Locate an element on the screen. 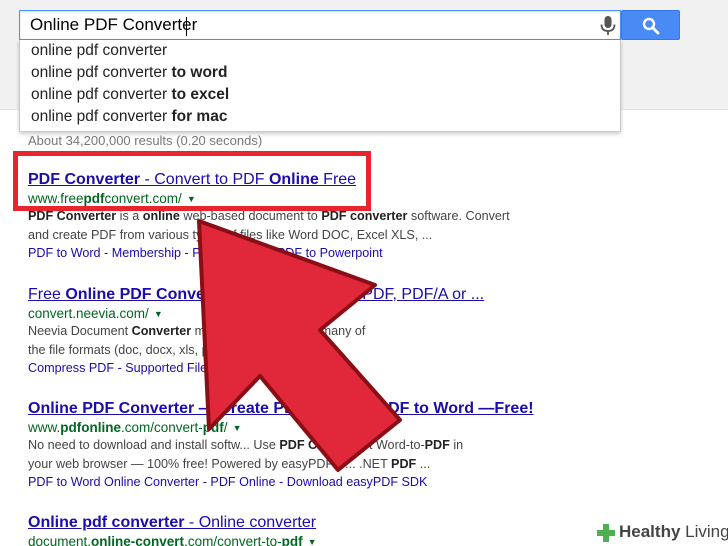 The image size is (728, 546). health-cross-icon is located at coordinates (606, 533).